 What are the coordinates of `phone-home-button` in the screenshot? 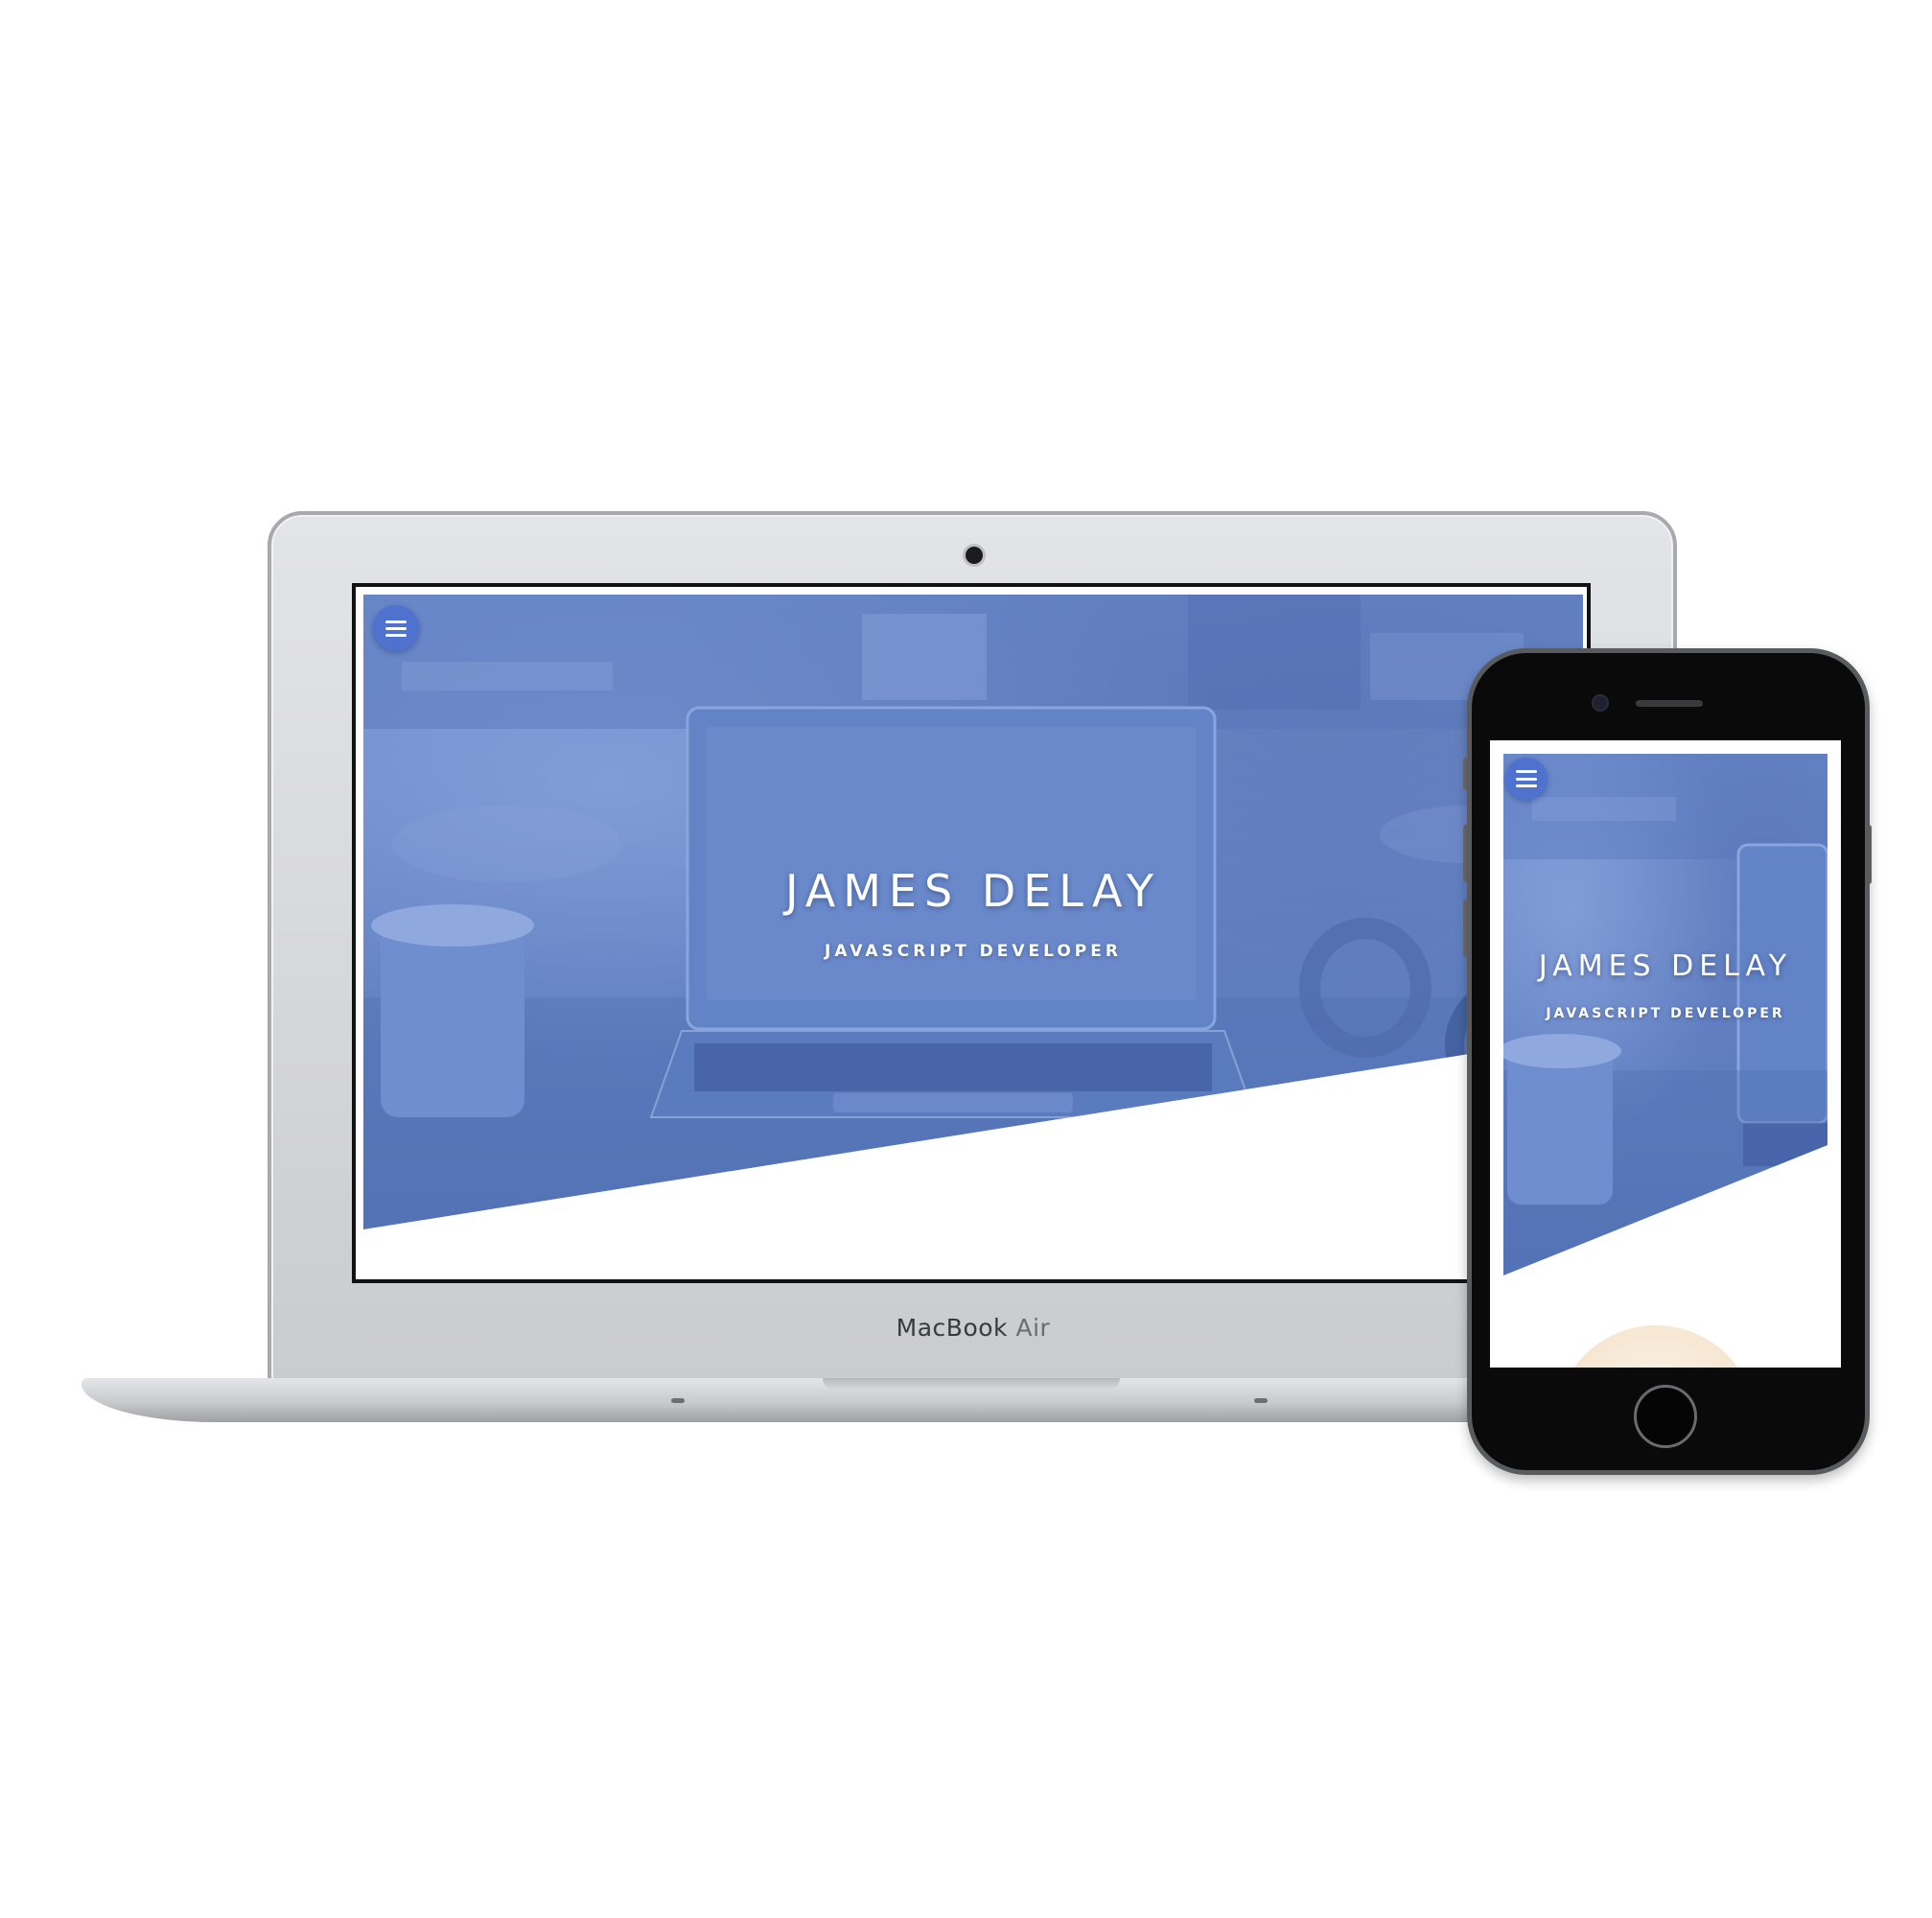 It's located at (1665, 1417).